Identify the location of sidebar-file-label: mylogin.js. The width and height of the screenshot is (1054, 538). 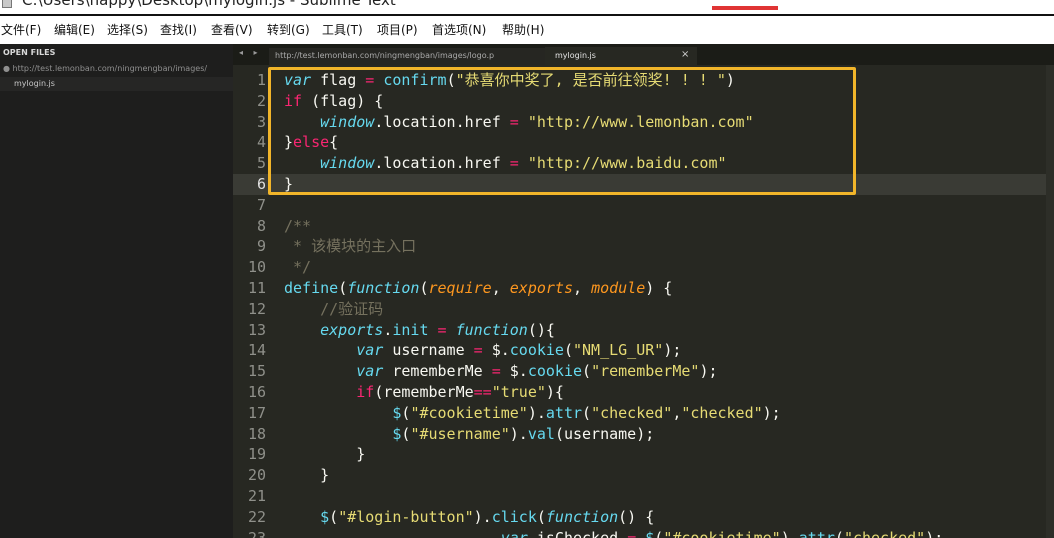
(34, 83).